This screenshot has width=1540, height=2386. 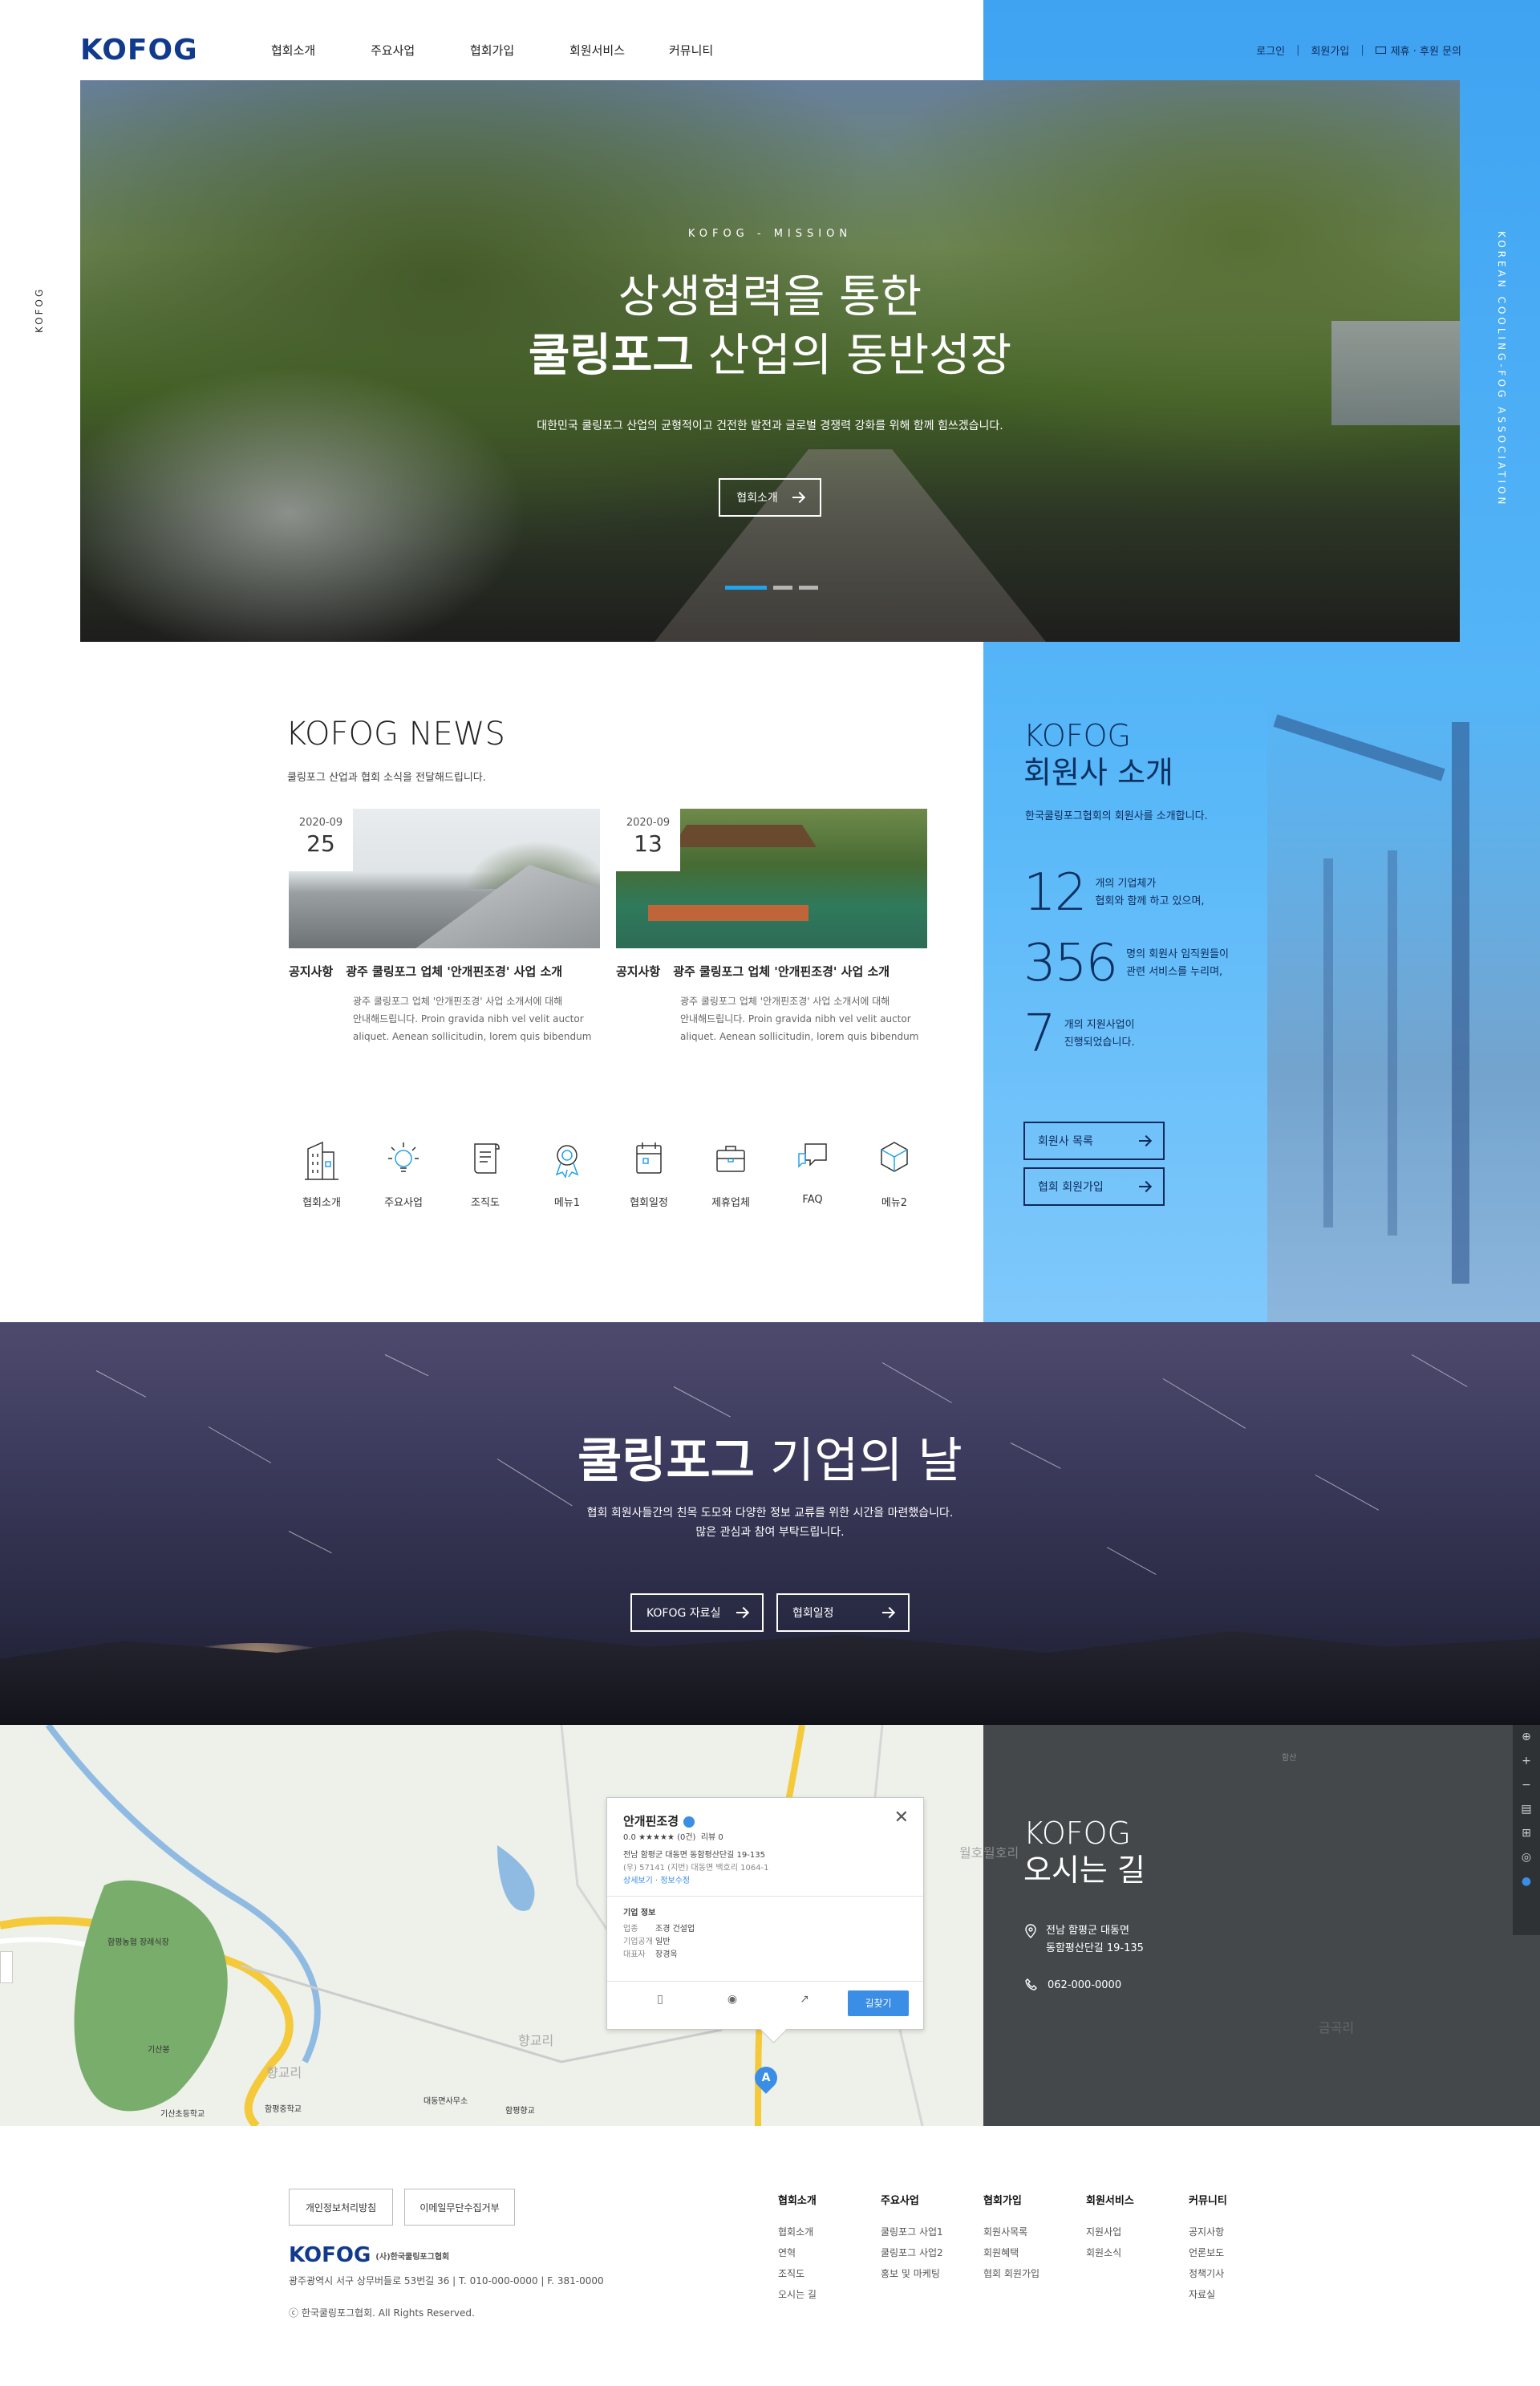 I want to click on grid-icon: ⊞, so click(x=1526, y=1833).